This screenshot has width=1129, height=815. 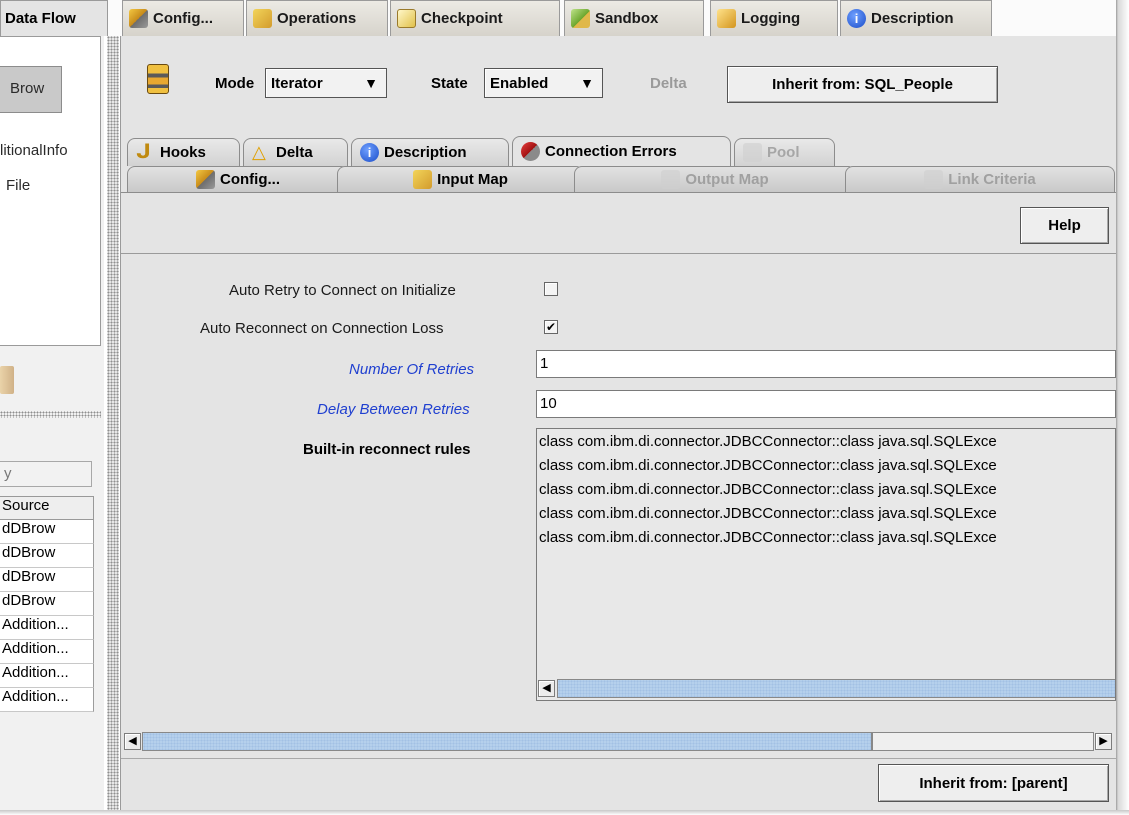 What do you see at coordinates (580, 18) in the screenshot?
I see `sandbox-icon` at bounding box center [580, 18].